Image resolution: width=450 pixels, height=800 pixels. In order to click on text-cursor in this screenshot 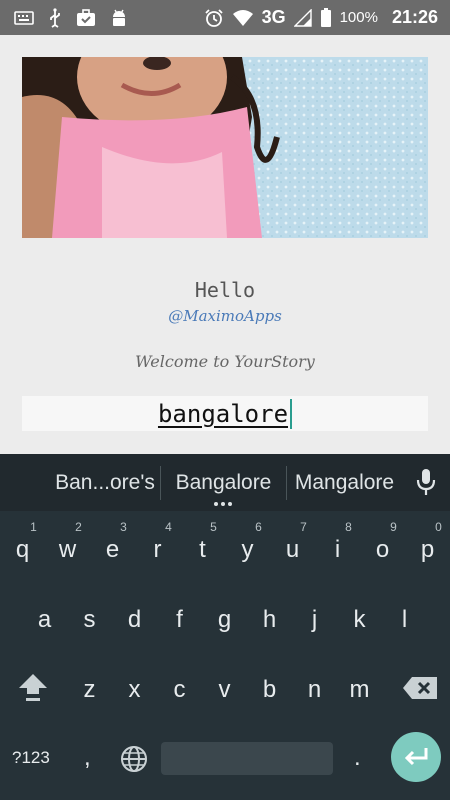, I will do `click(291, 413)`.